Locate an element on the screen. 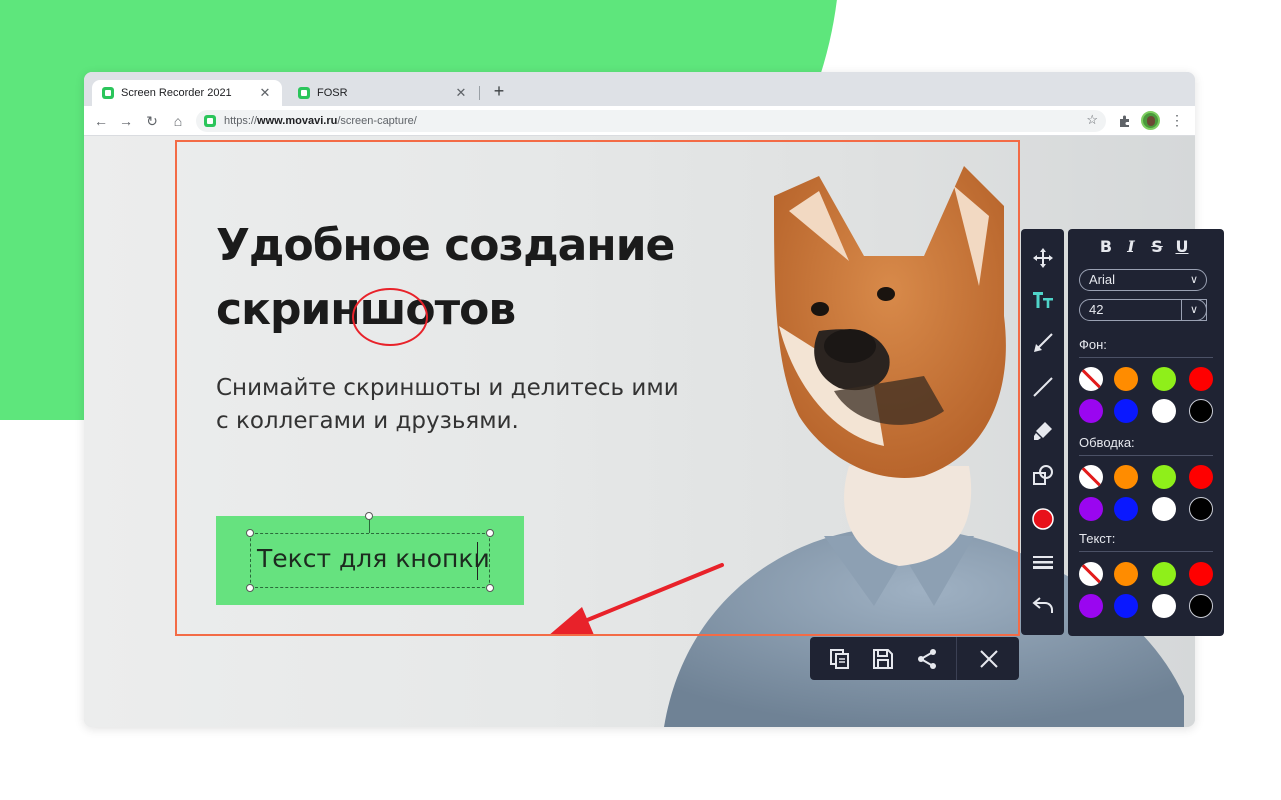 The width and height of the screenshot is (1281, 800). copy-button is located at coordinates (840, 658).